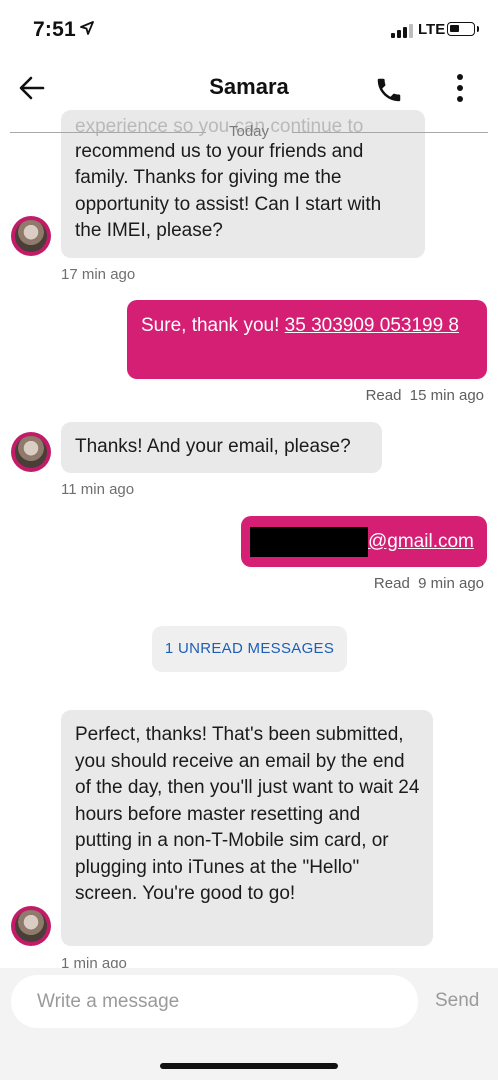 The height and width of the screenshot is (1080, 498). What do you see at coordinates (54, 29) in the screenshot?
I see `status-time: 7:51` at bounding box center [54, 29].